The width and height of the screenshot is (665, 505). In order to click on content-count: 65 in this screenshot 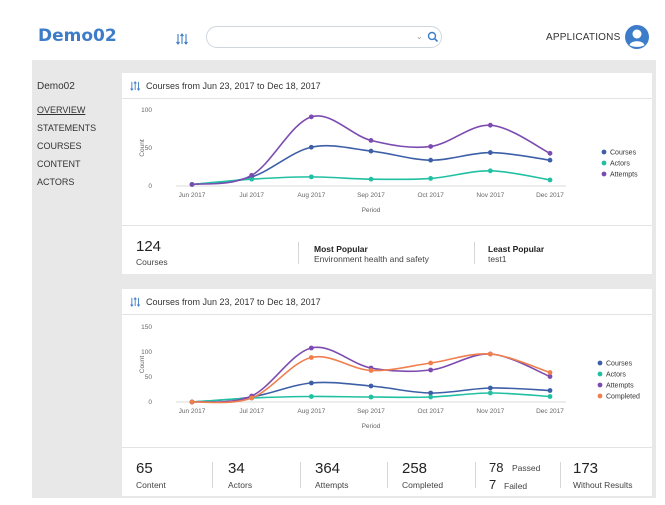, I will do `click(144, 468)`.